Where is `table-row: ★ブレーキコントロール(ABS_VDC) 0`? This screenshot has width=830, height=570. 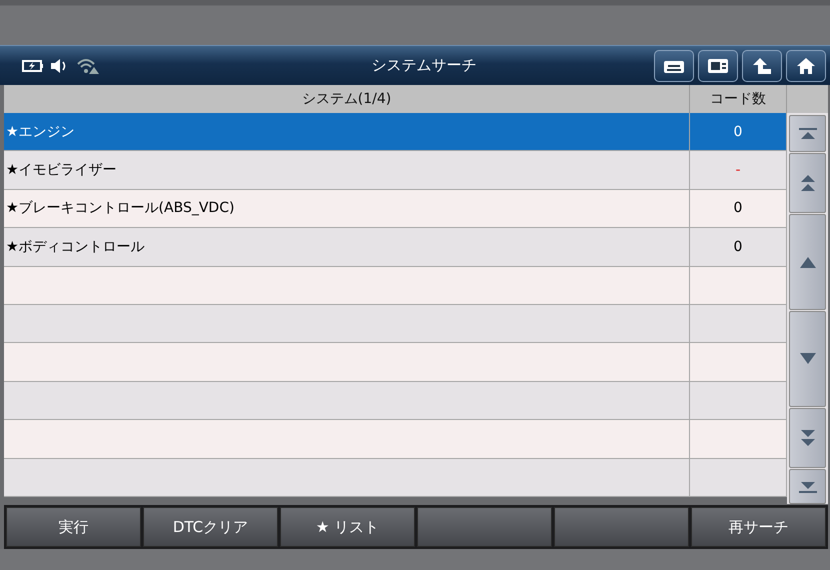
table-row: ★ブレーキコントロール(ABS_VDC) 0 is located at coordinates (395, 209).